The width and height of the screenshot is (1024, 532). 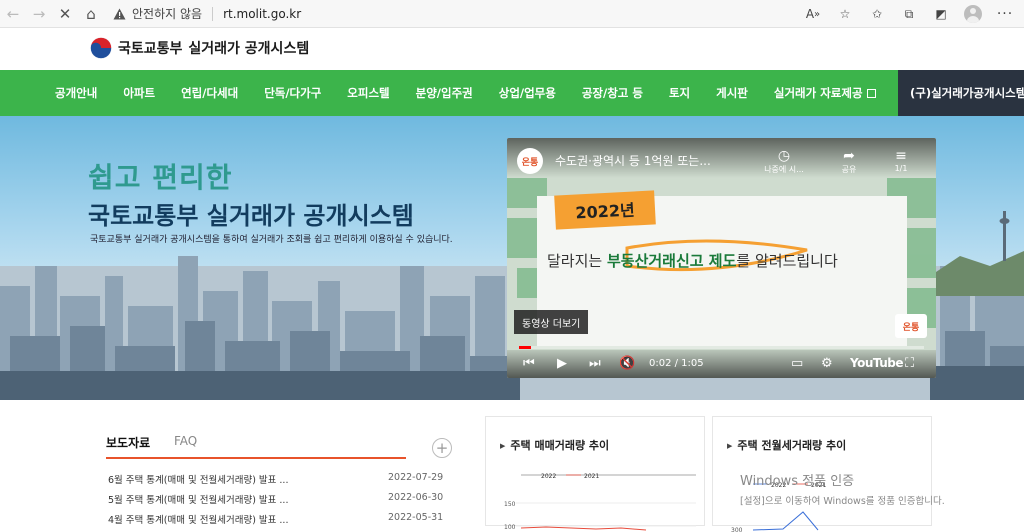 I want to click on news-row: 6월 주택 통계(매매 및 전월세거래량) 발표 ... 2022-07-29, so click(x=283, y=479).